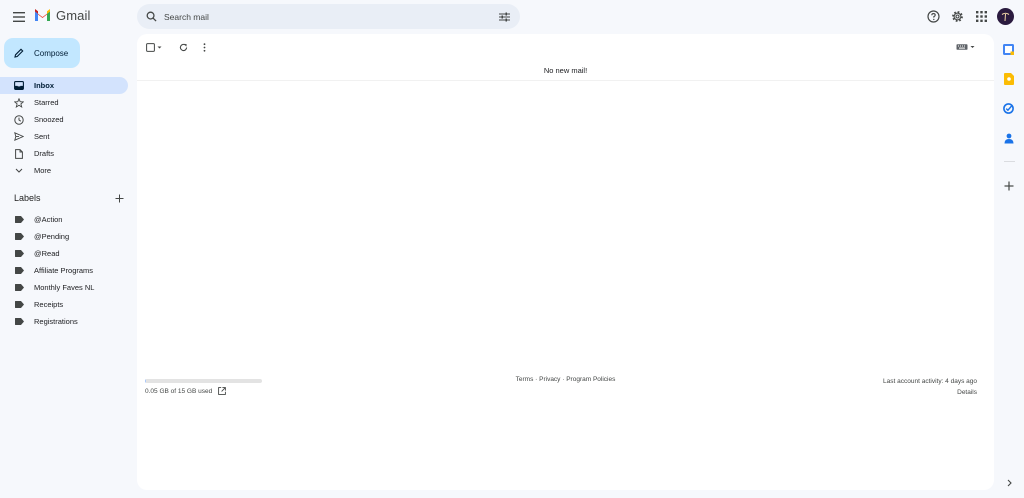  What do you see at coordinates (47, 253) in the screenshot?
I see `label-name: @Read` at bounding box center [47, 253].